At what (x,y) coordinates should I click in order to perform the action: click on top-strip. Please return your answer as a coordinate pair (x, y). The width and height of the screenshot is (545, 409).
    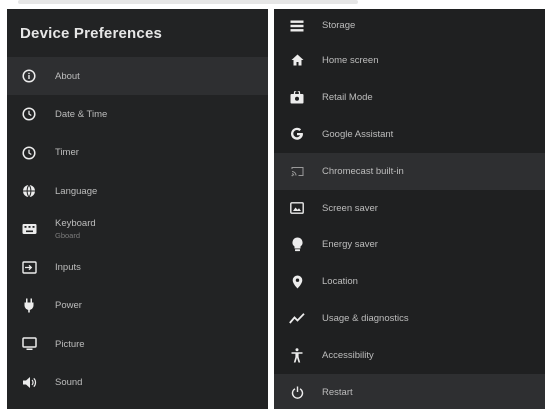
    Looking at the image, I should click on (272, 4).